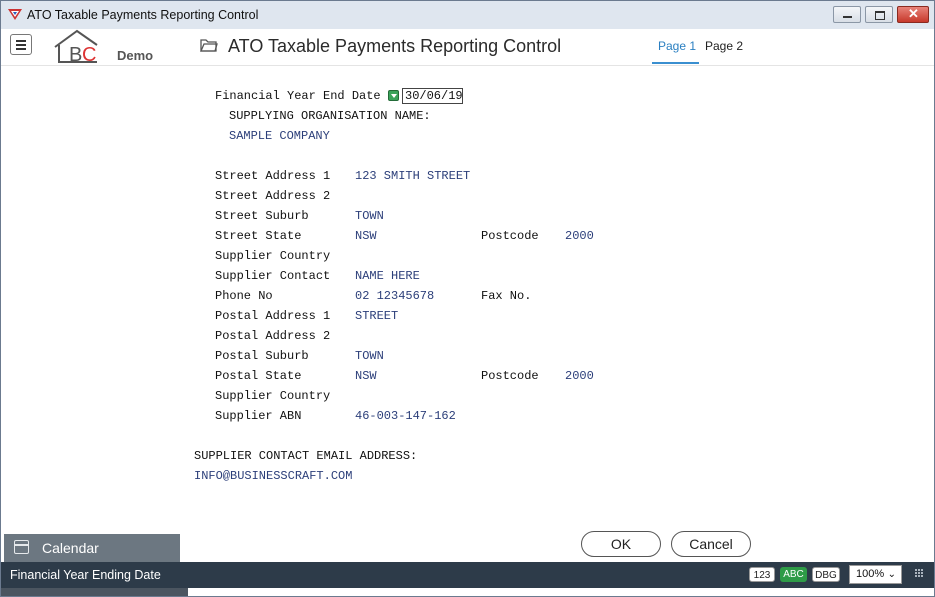 The image size is (935, 597). What do you see at coordinates (366, 376) in the screenshot?
I see `postal-state-value: NSW` at bounding box center [366, 376].